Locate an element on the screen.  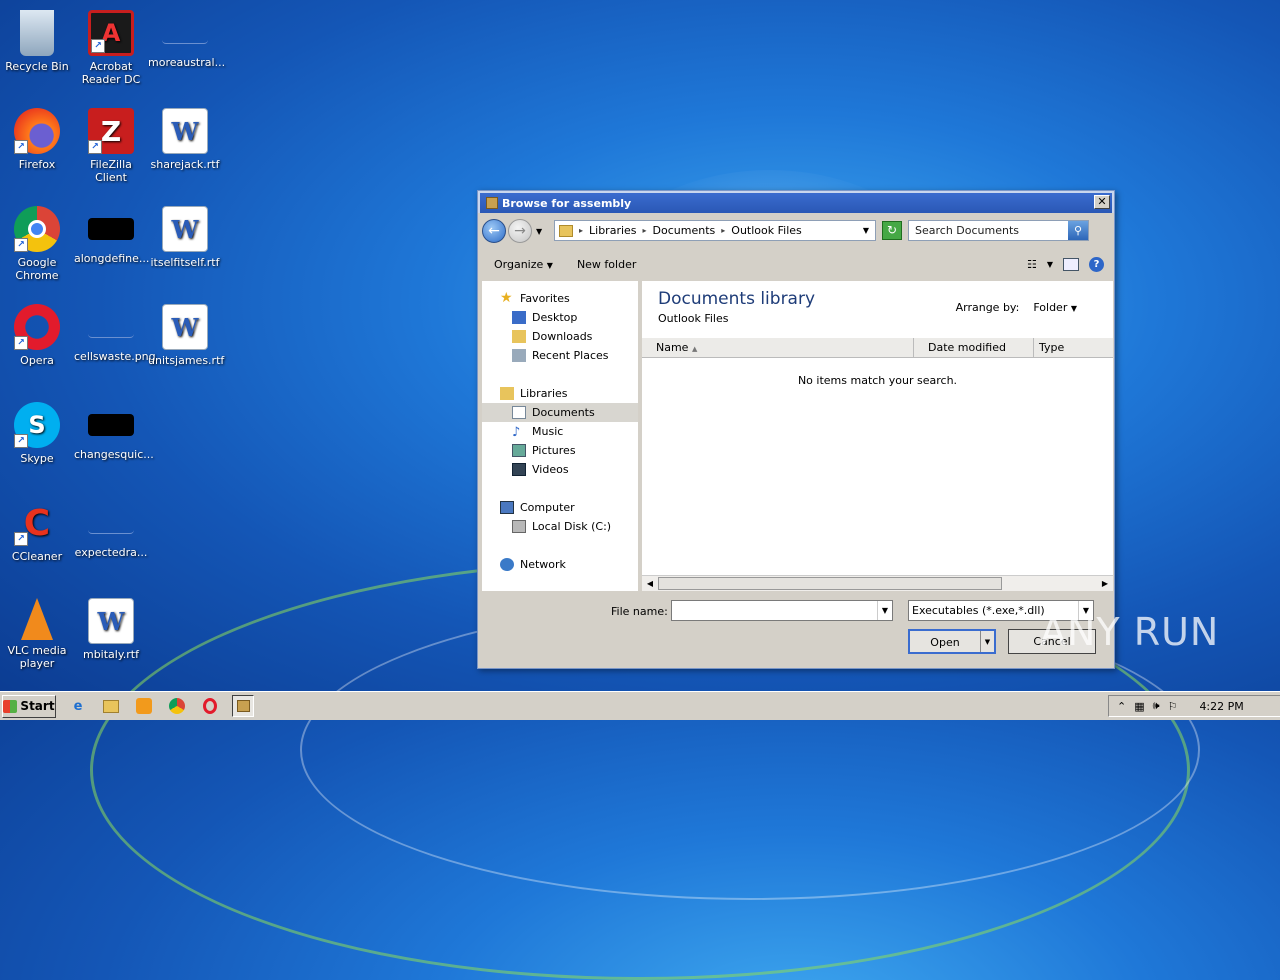
internet-explorer-icon: e is located at coordinates (78, 706).